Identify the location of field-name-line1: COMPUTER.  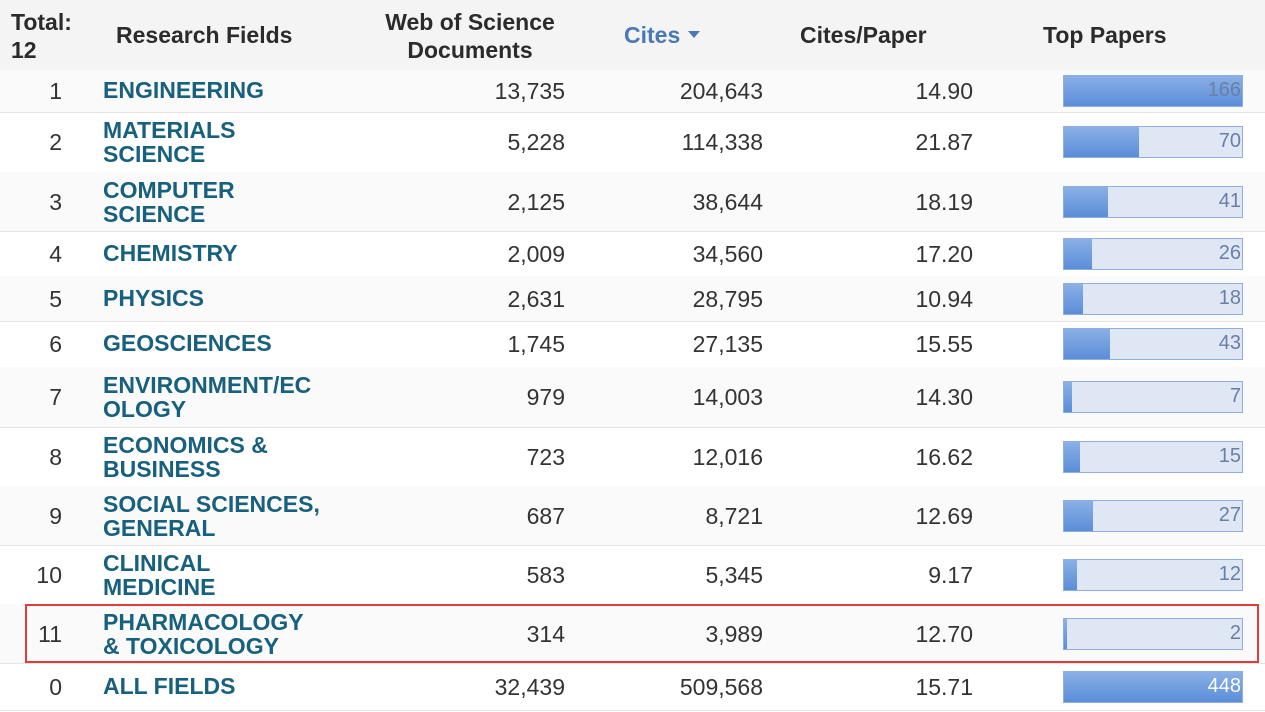
(169, 189).